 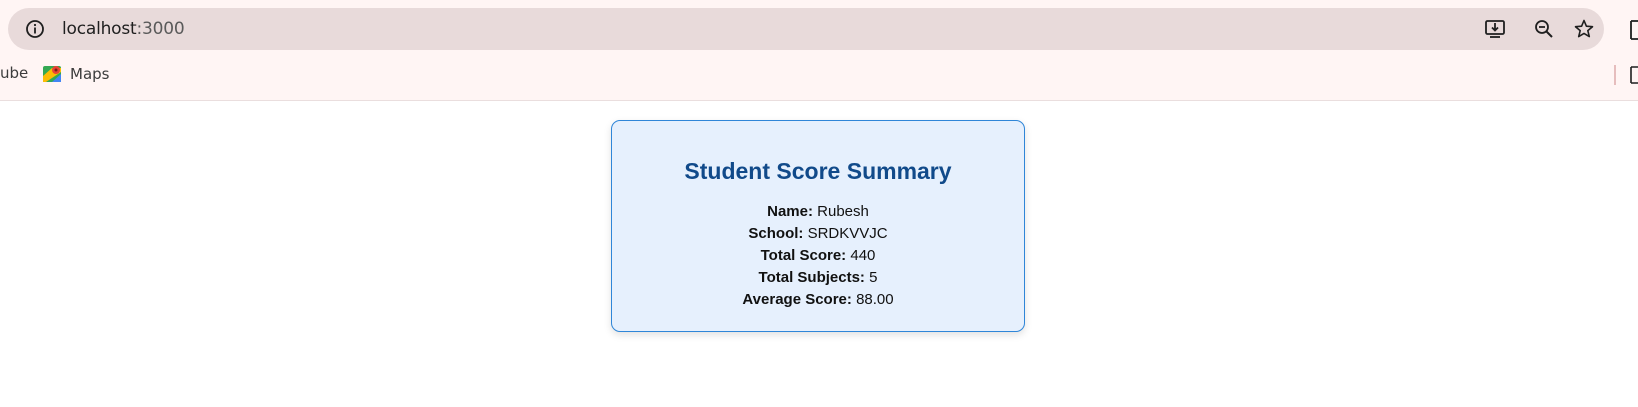 What do you see at coordinates (811, 277) in the screenshot?
I see `field-label: Total Subjects:` at bounding box center [811, 277].